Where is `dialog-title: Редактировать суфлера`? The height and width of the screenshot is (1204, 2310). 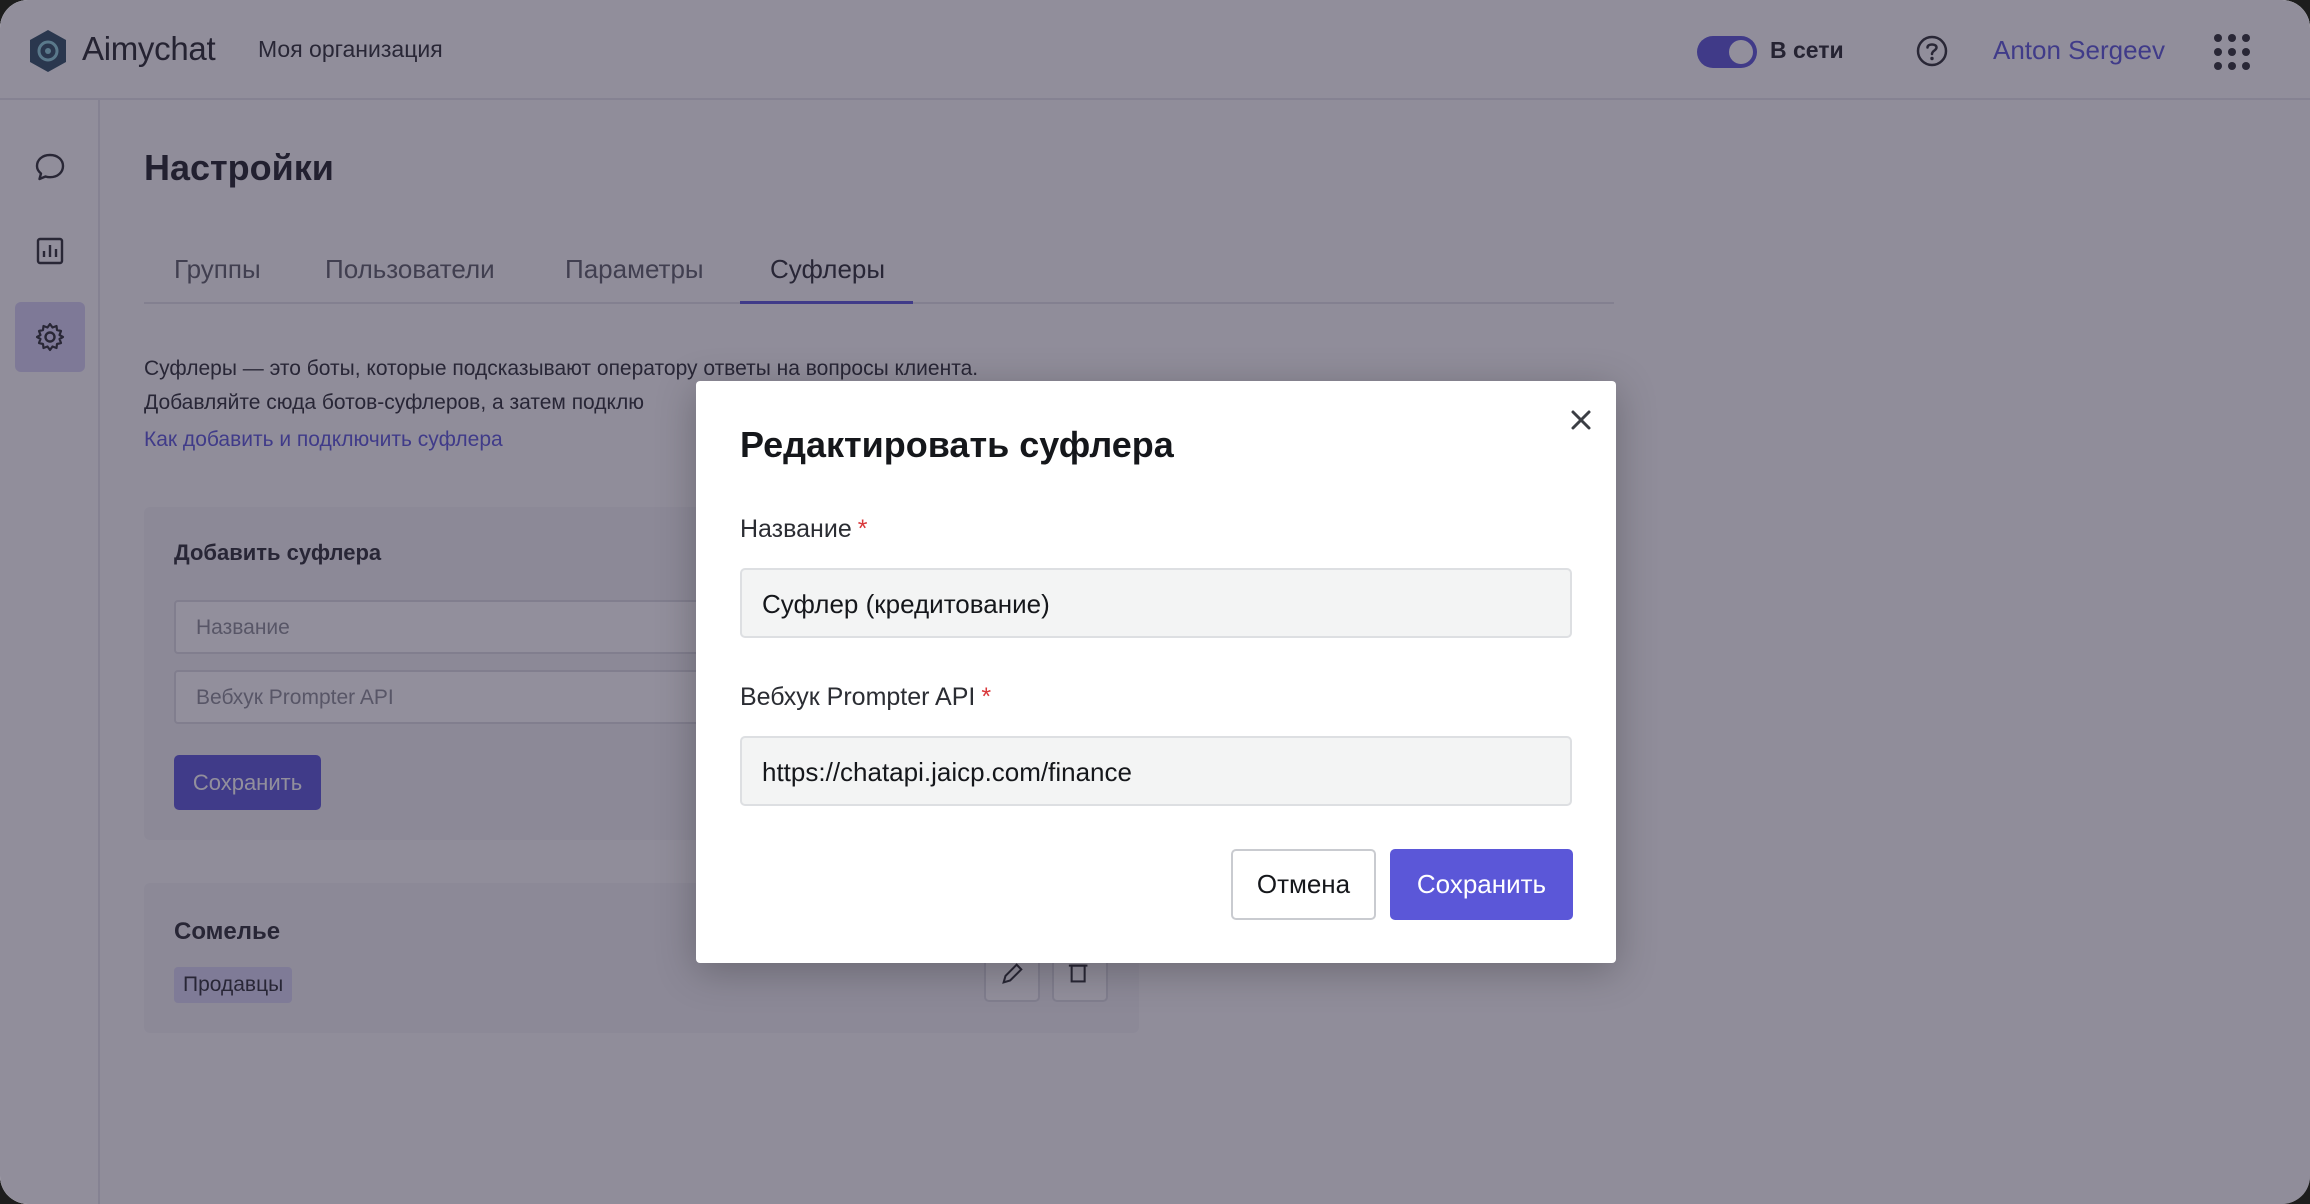
dialog-title: Редактировать суфлера is located at coordinates (957, 444).